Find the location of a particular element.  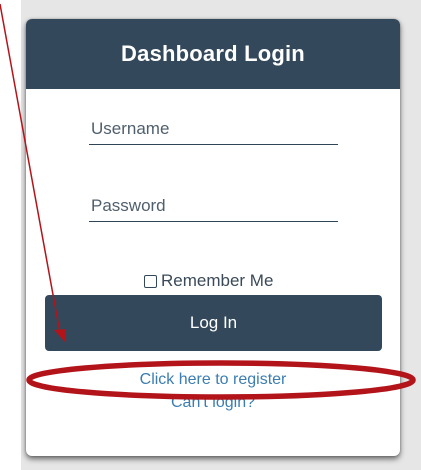

cant-login-link-text: Can't login? is located at coordinates (213, 402).